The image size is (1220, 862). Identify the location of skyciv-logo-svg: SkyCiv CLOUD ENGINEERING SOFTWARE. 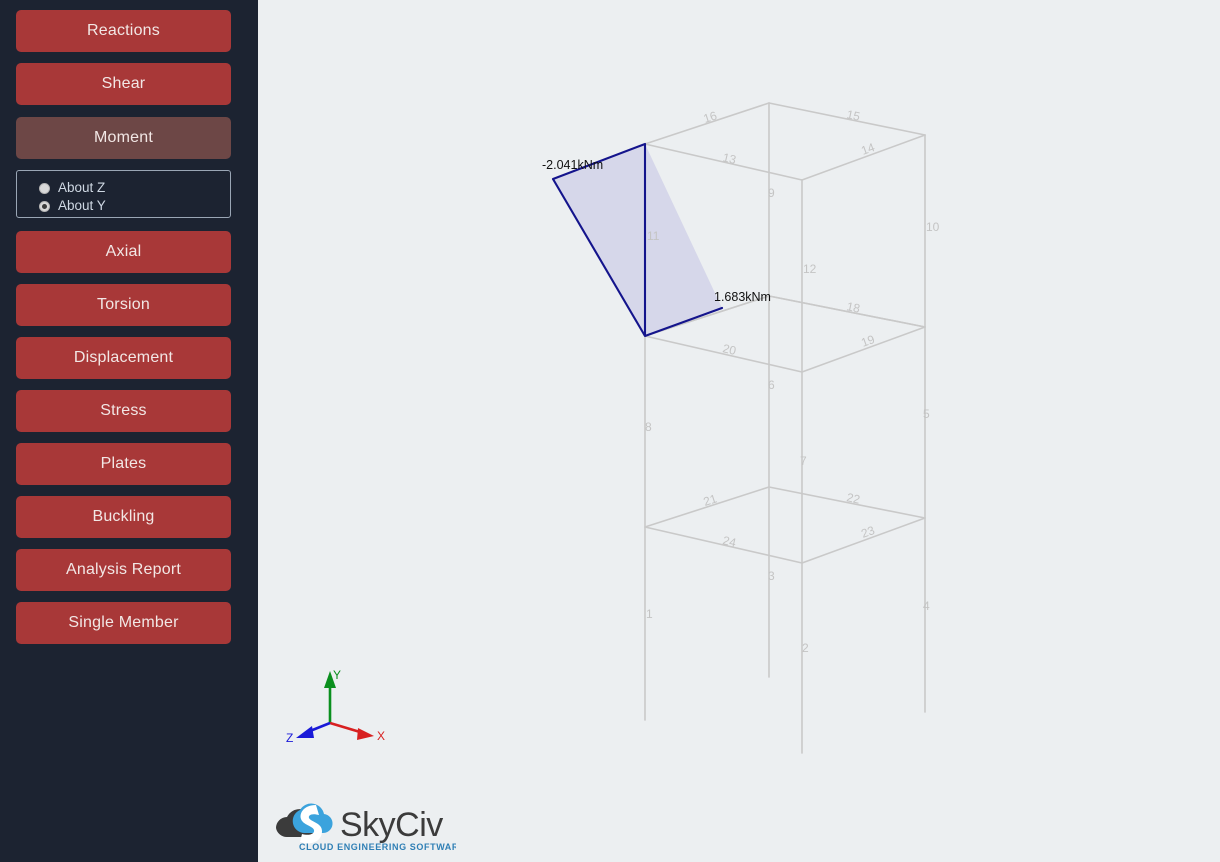
(366, 827).